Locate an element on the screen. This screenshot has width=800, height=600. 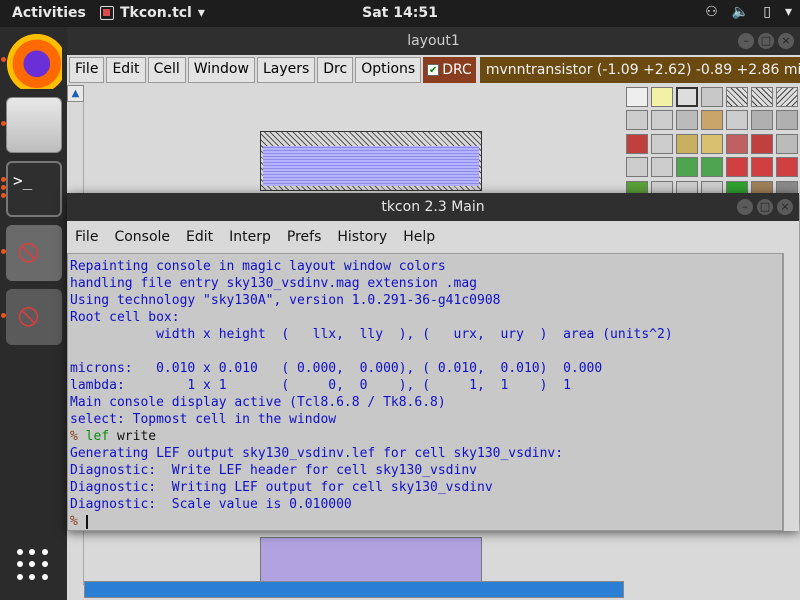
command-word: lef is located at coordinates (97, 436).